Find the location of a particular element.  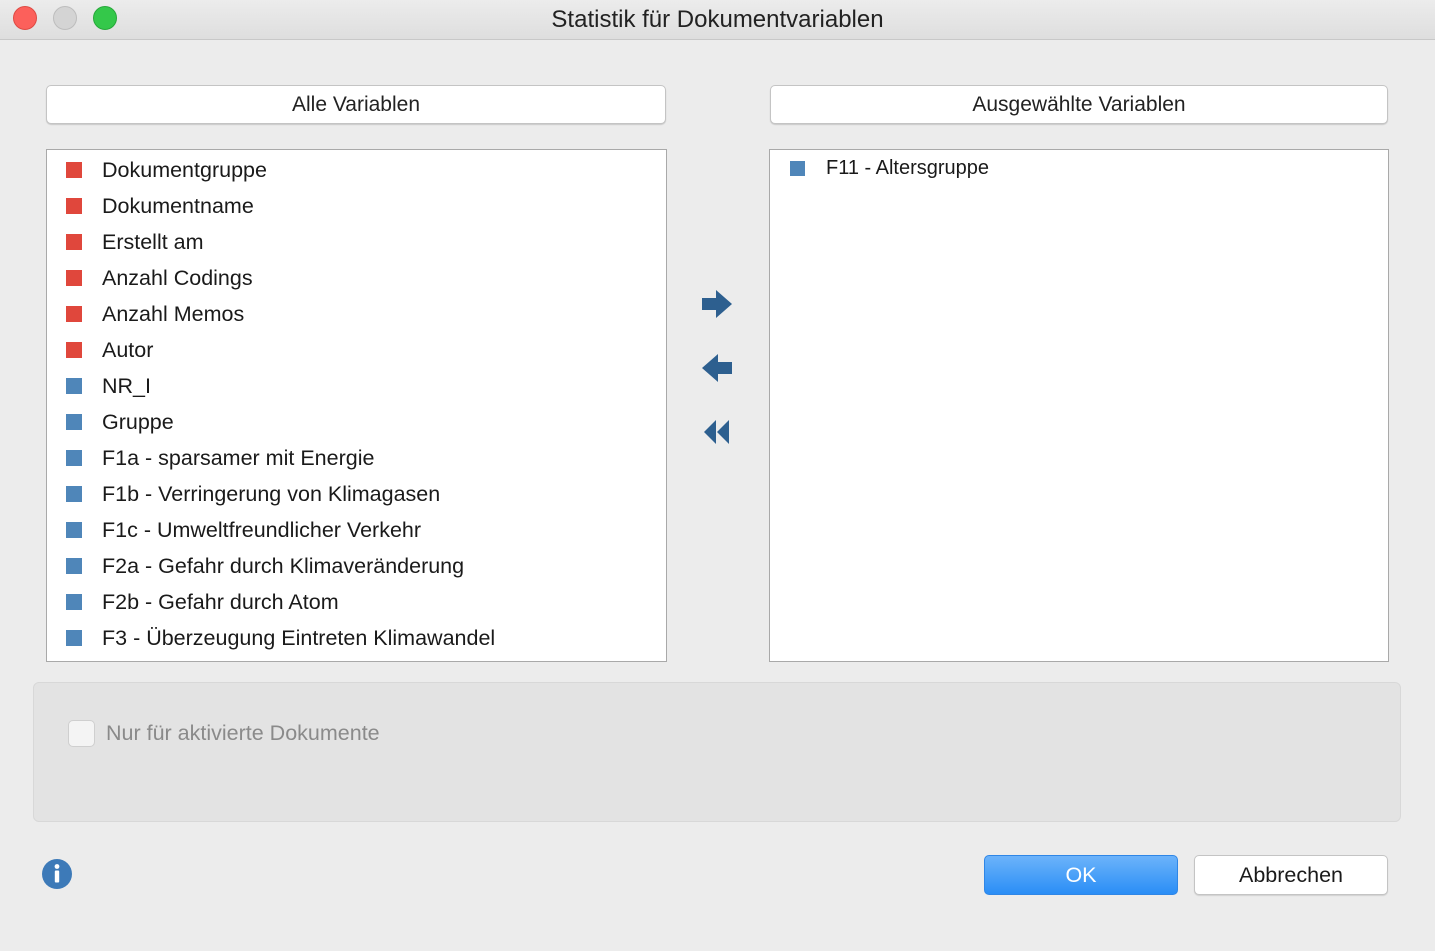

double-arrow-left-icon is located at coordinates (716, 432).